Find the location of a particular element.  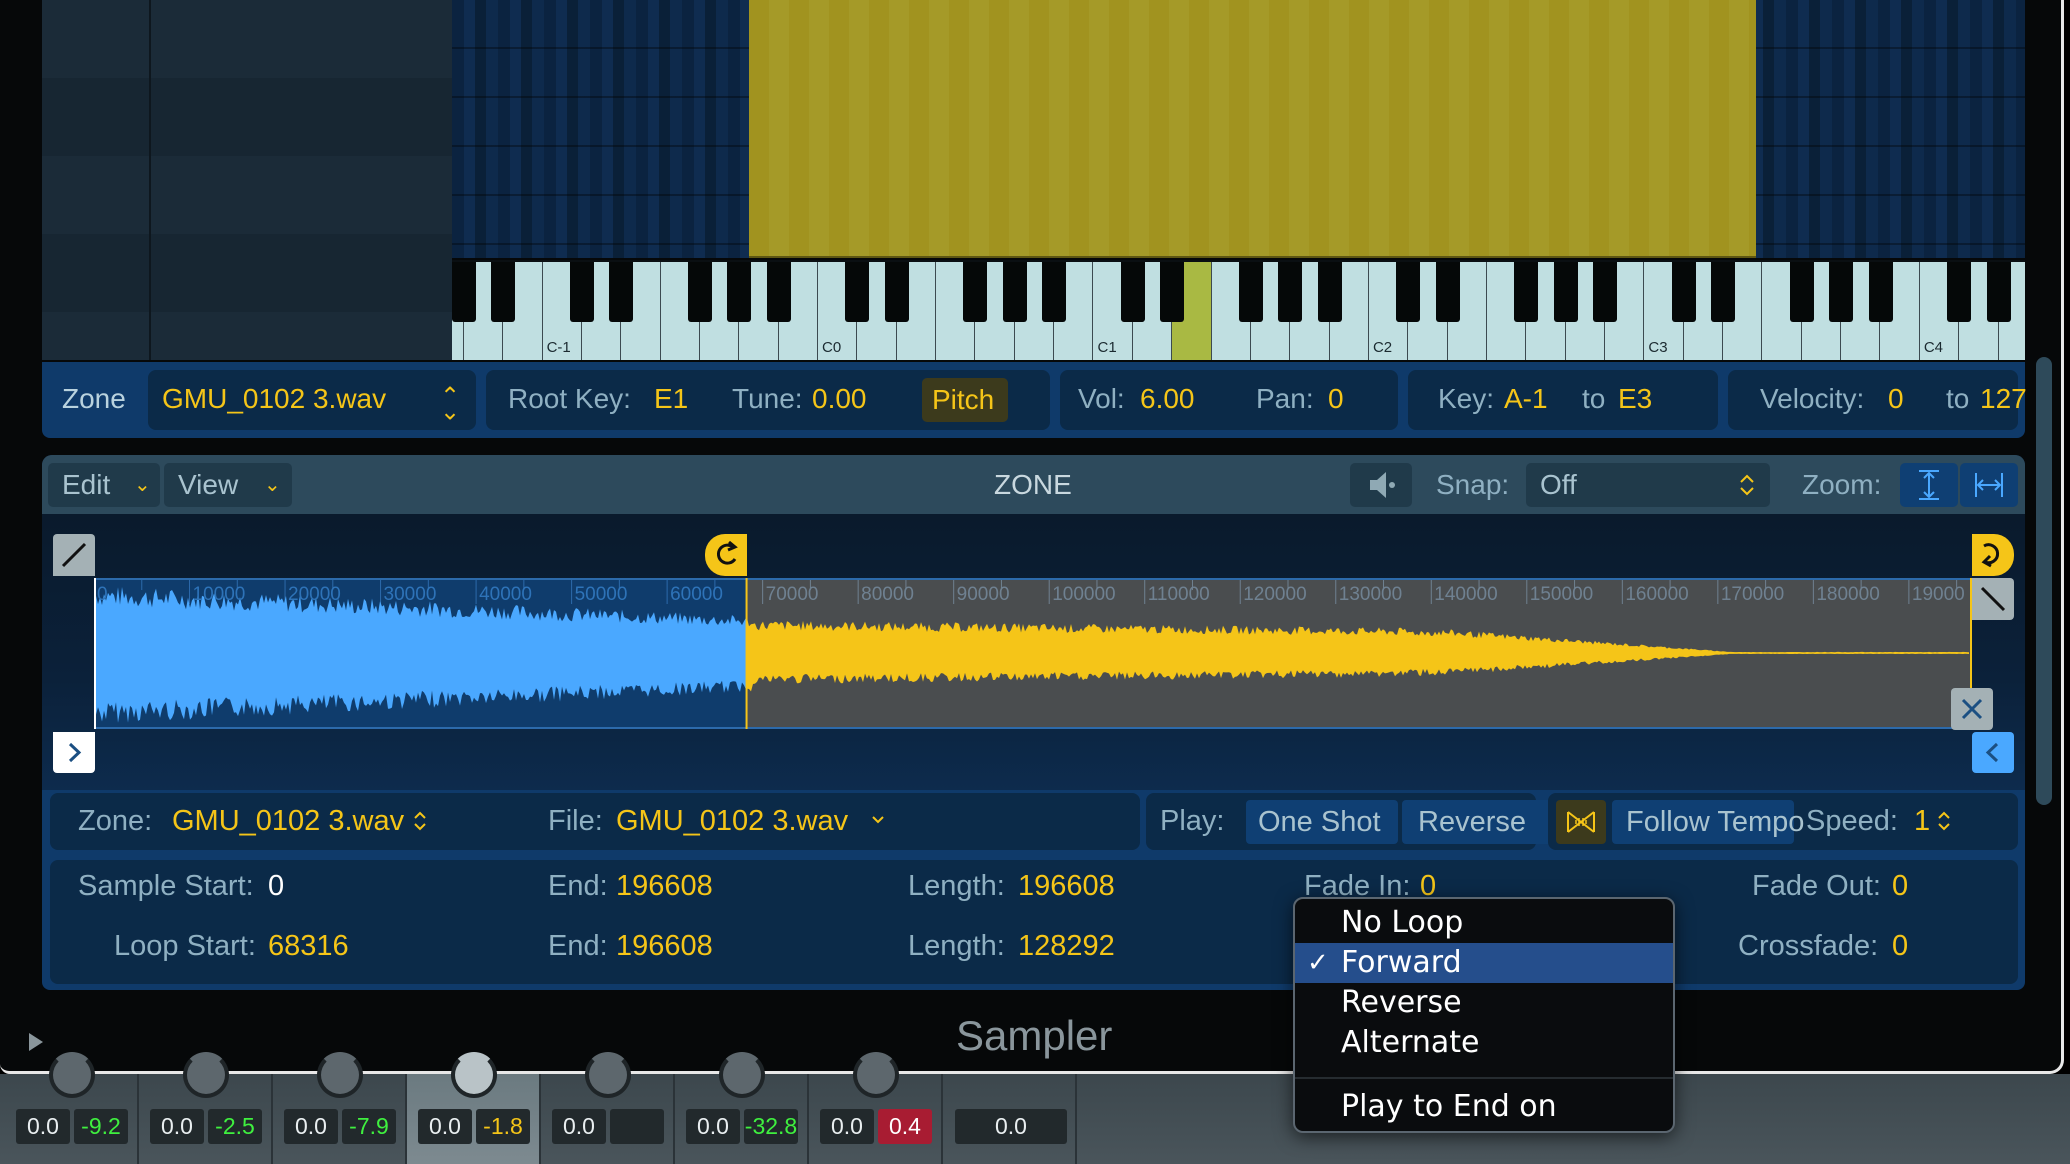

mapping-group-panel is located at coordinates (247, 180).